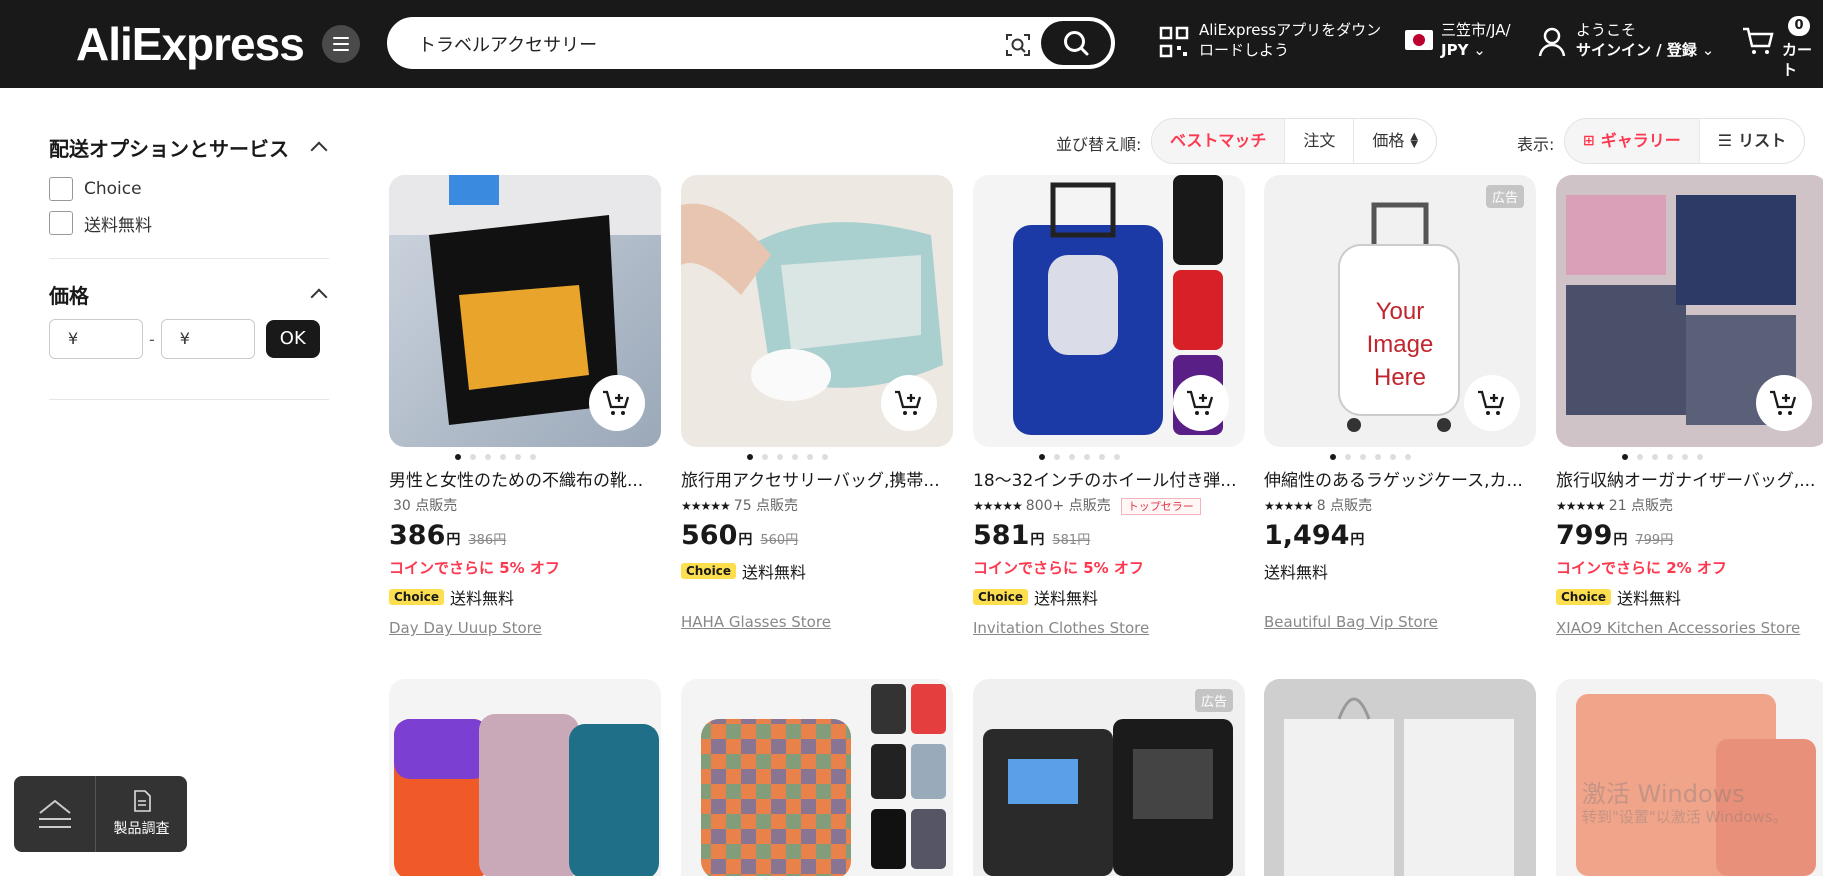 The width and height of the screenshot is (1823, 876). I want to click on list-icon: ☰, so click(1725, 140).